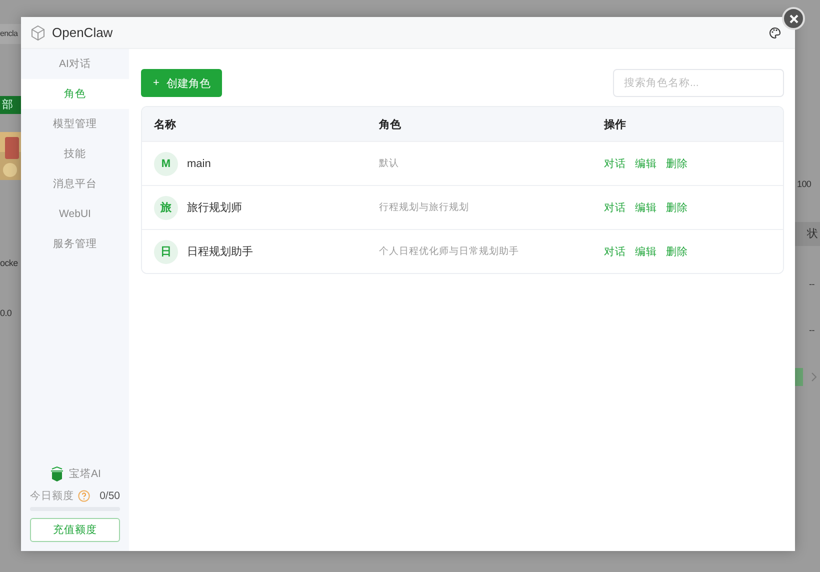 The width and height of the screenshot is (820, 572). Describe the element at coordinates (389, 163) in the screenshot. I see `role-description: 默认` at that location.